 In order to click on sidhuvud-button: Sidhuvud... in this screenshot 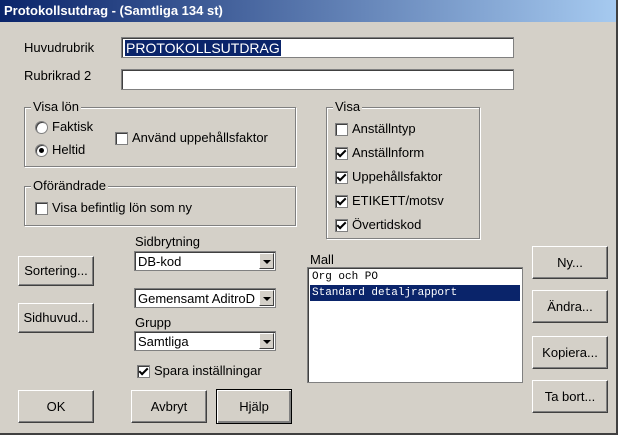, I will do `click(56, 318)`.